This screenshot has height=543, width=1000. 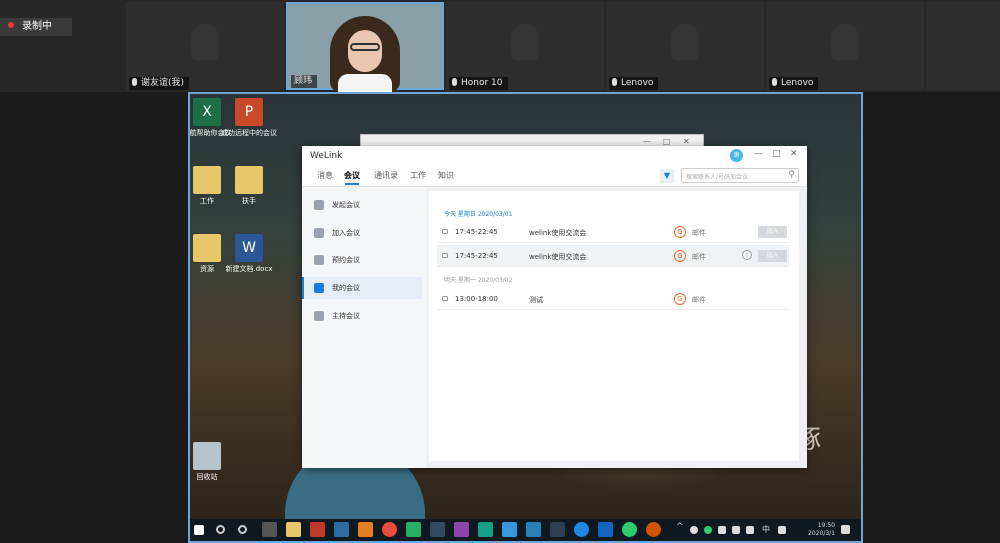 I want to click on sidebar-item-host-meeting: 主持会议, so click(x=362, y=316).